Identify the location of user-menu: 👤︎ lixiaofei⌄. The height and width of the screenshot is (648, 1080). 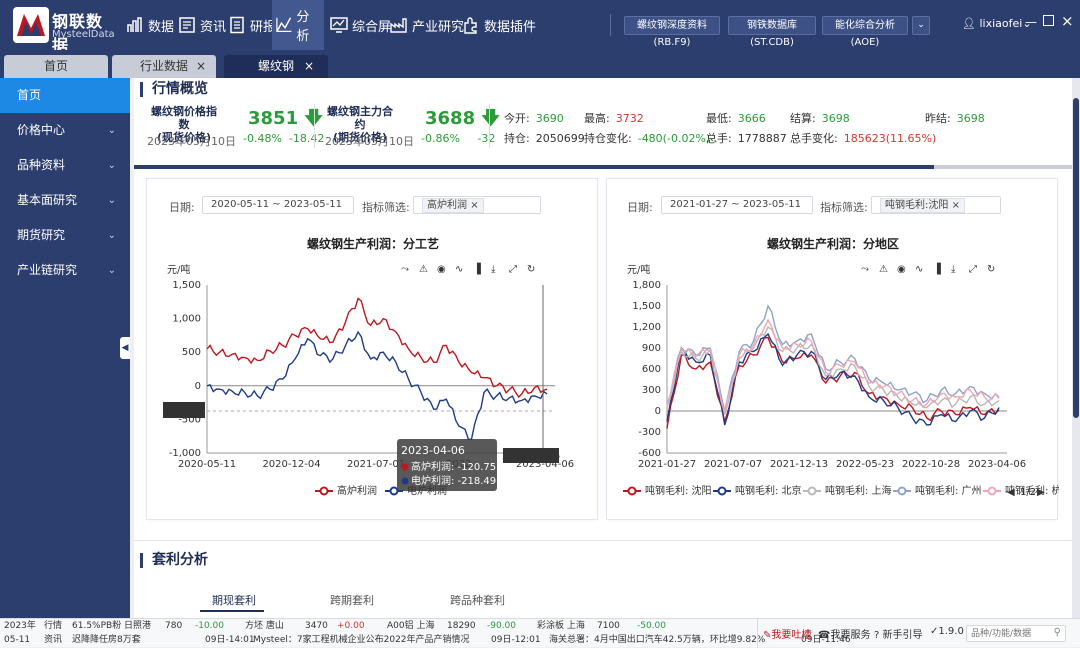
(997, 23).